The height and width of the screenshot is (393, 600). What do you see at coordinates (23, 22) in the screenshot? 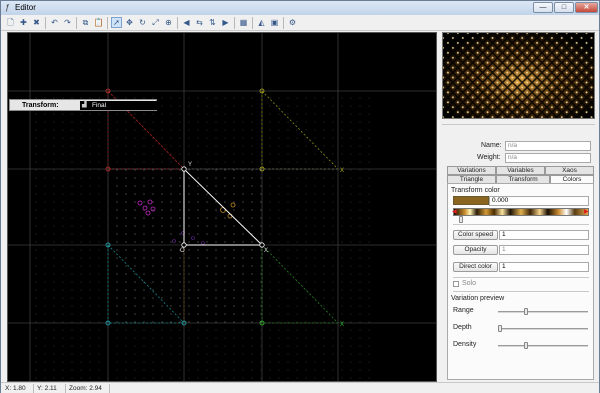
I see `add-icon: ✚` at bounding box center [23, 22].